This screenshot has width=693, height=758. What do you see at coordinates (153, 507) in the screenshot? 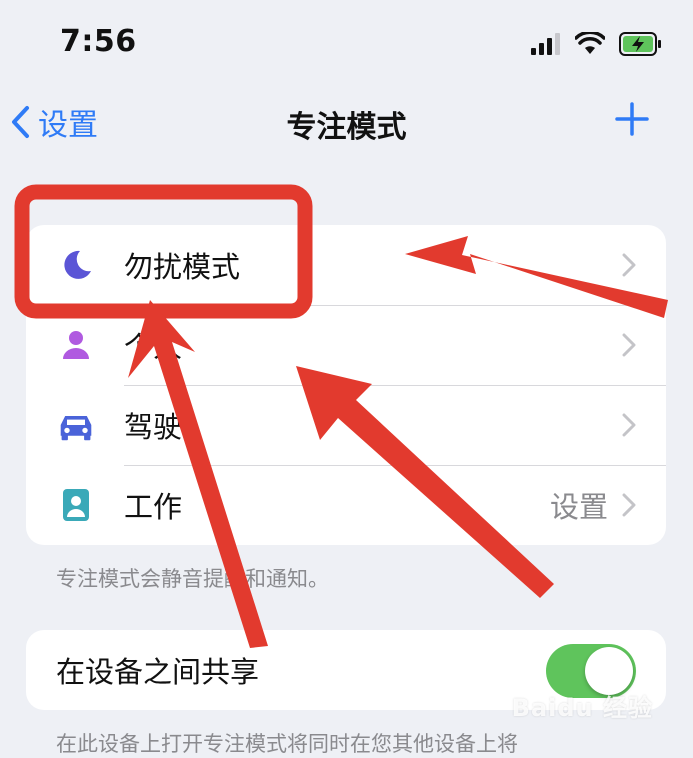
I see `focus-row-label: 工作` at bounding box center [153, 507].